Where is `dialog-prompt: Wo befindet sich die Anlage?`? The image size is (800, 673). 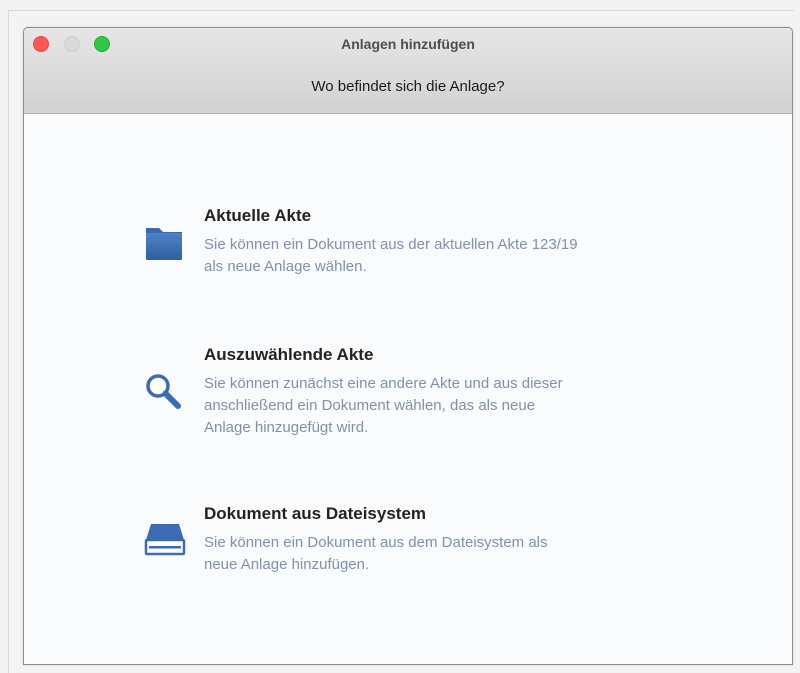
dialog-prompt: Wo befindet sich die Anlage? is located at coordinates (408, 86).